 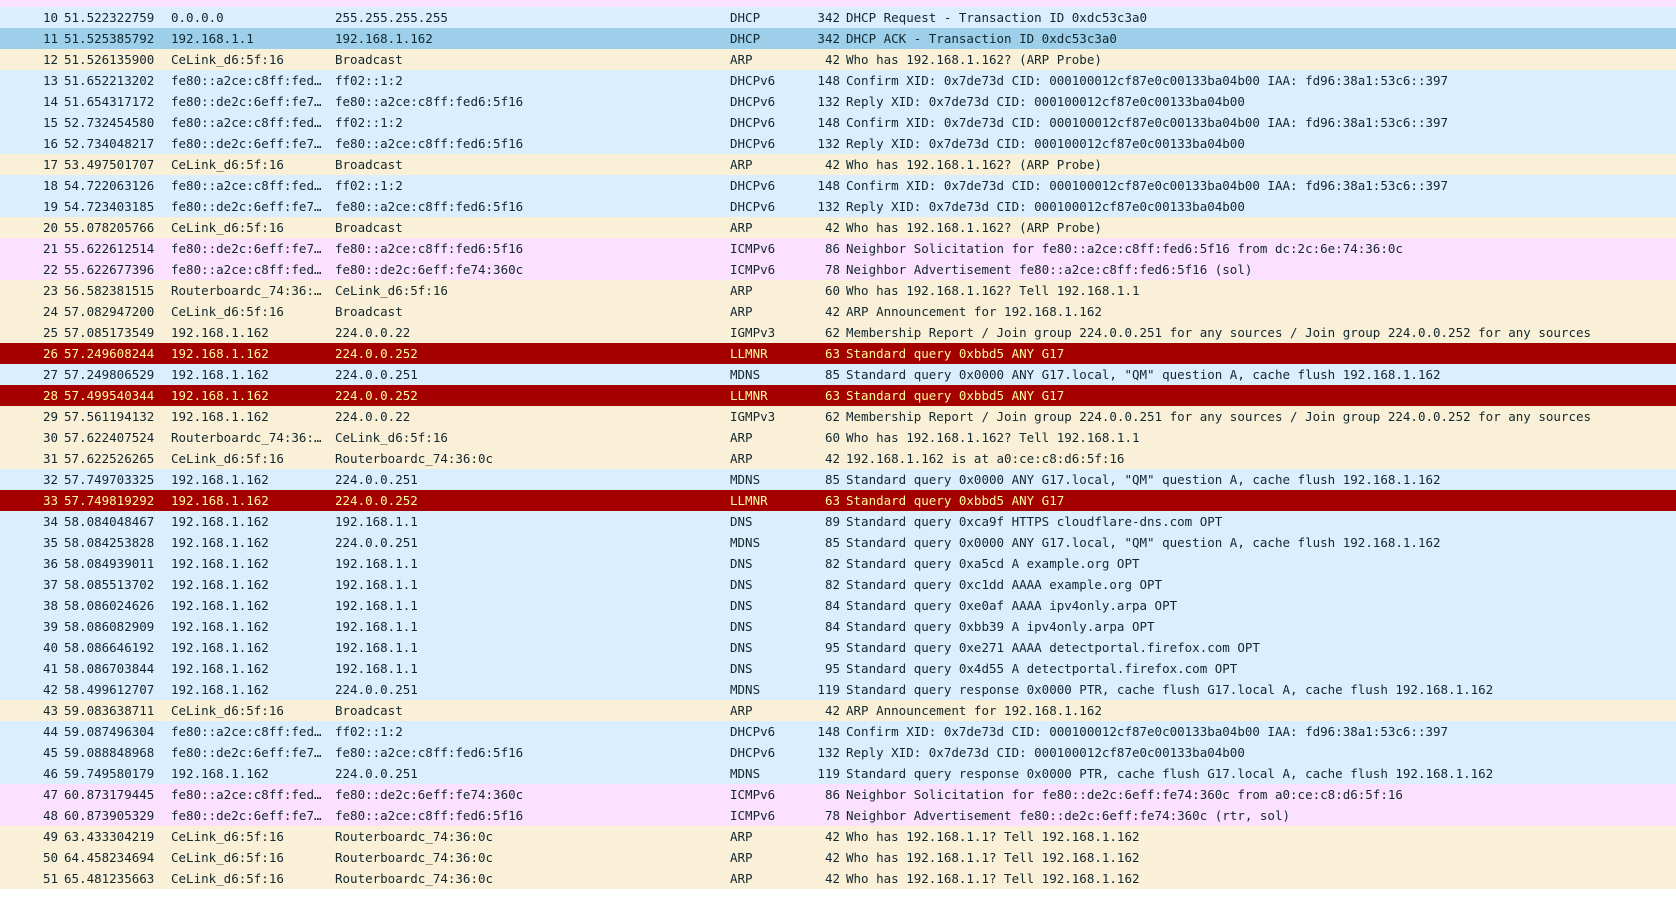 I want to click on packet-number: 20, so click(x=50, y=227).